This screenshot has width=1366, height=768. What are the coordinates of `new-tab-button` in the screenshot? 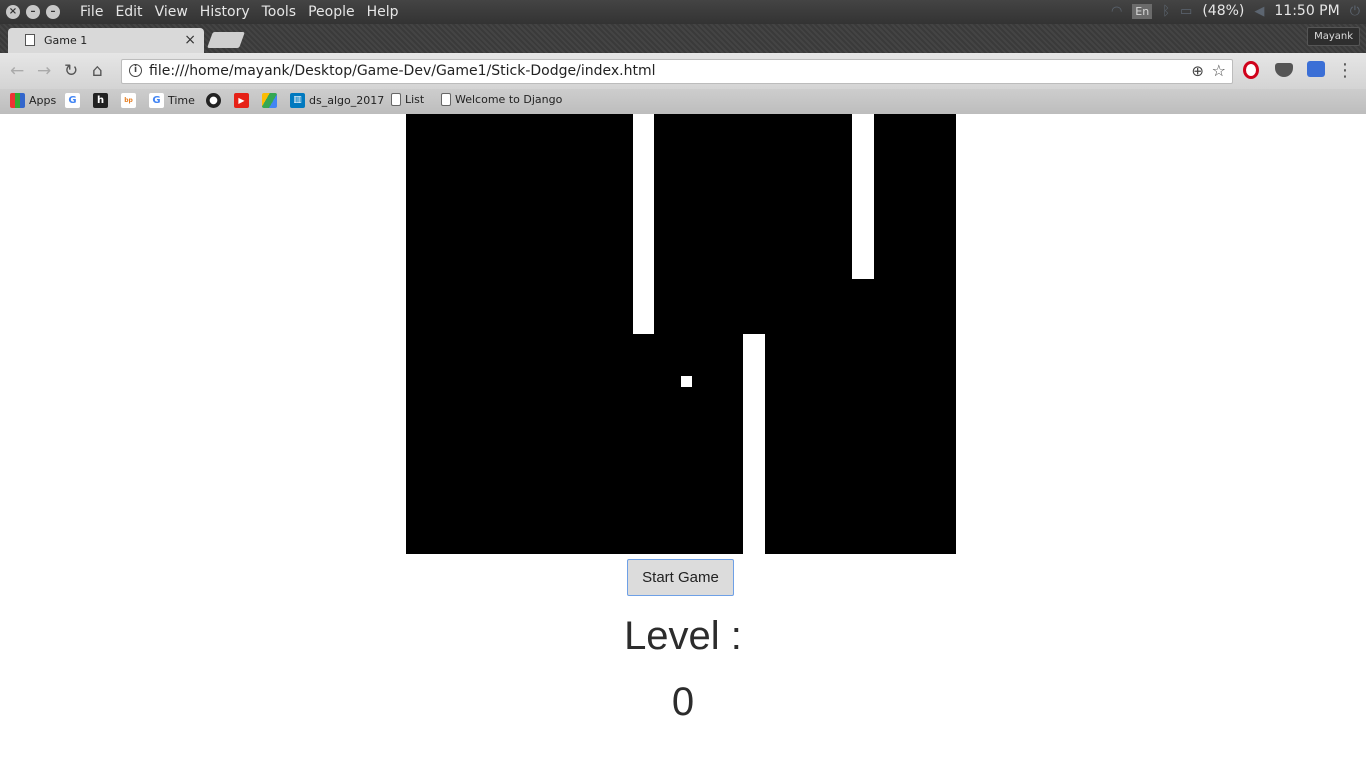 It's located at (226, 40).